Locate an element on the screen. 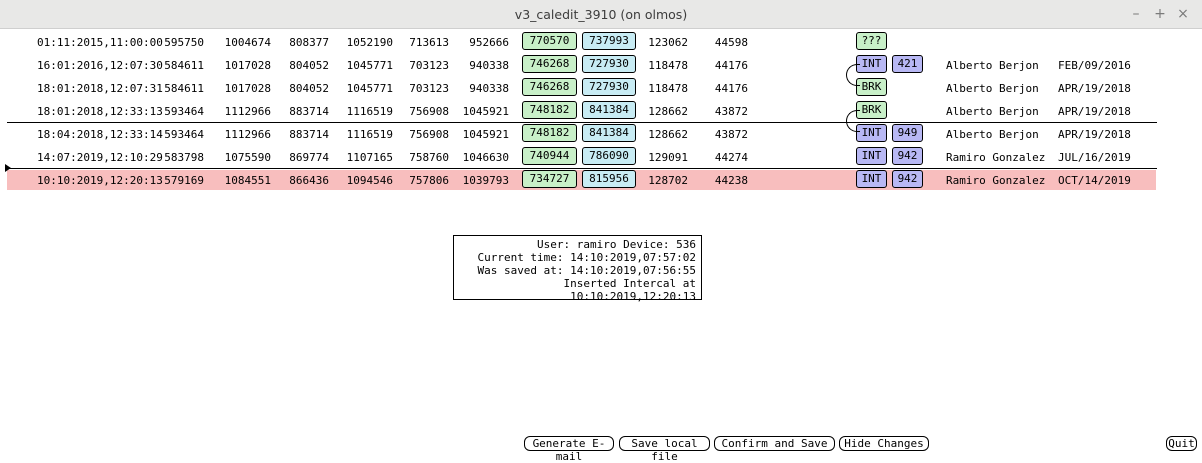 This screenshot has height=463, width=1202. info-current-time: Current time: 14:10:2019,07:57:02 is located at coordinates (586, 257).